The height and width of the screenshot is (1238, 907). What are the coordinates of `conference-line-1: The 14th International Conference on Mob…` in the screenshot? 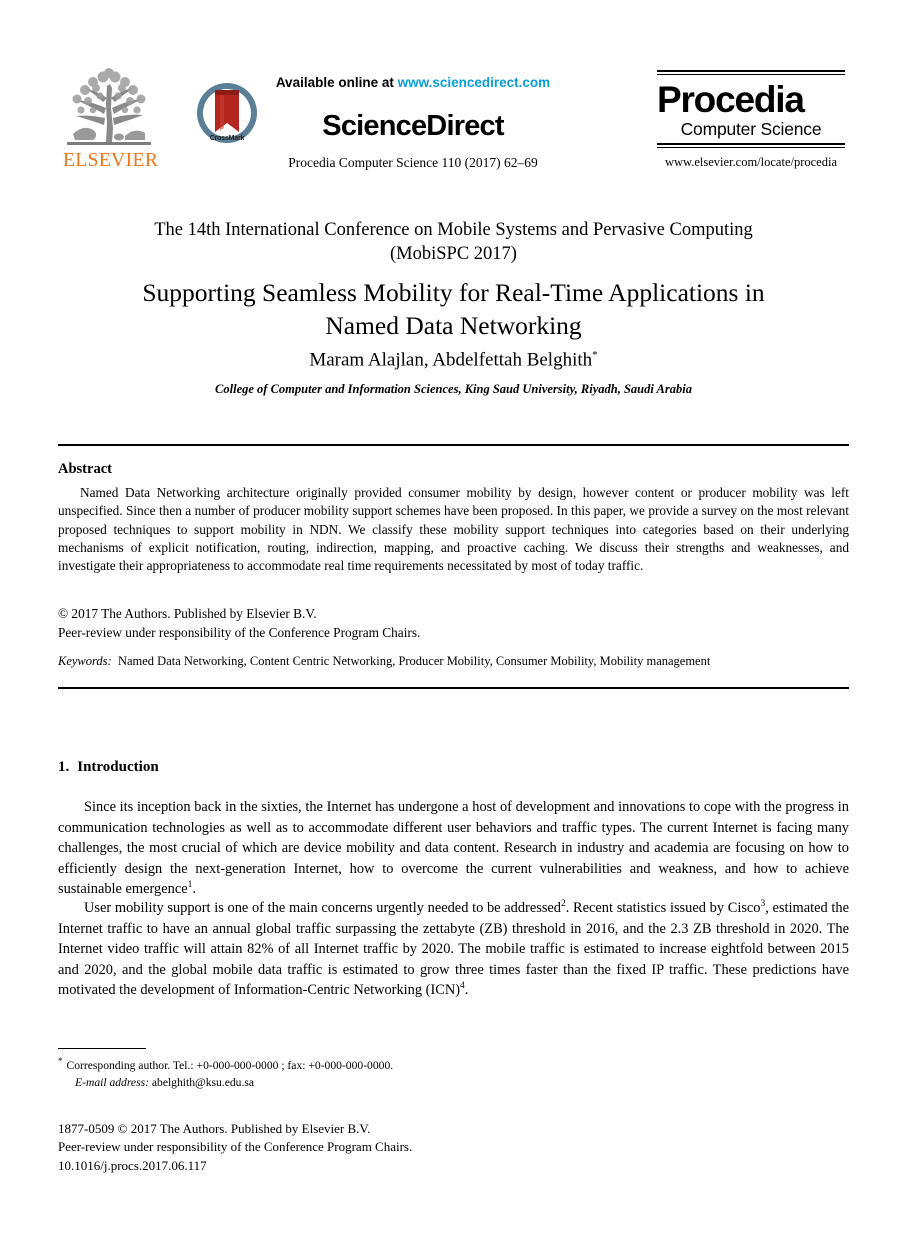 It's located at (453, 230).